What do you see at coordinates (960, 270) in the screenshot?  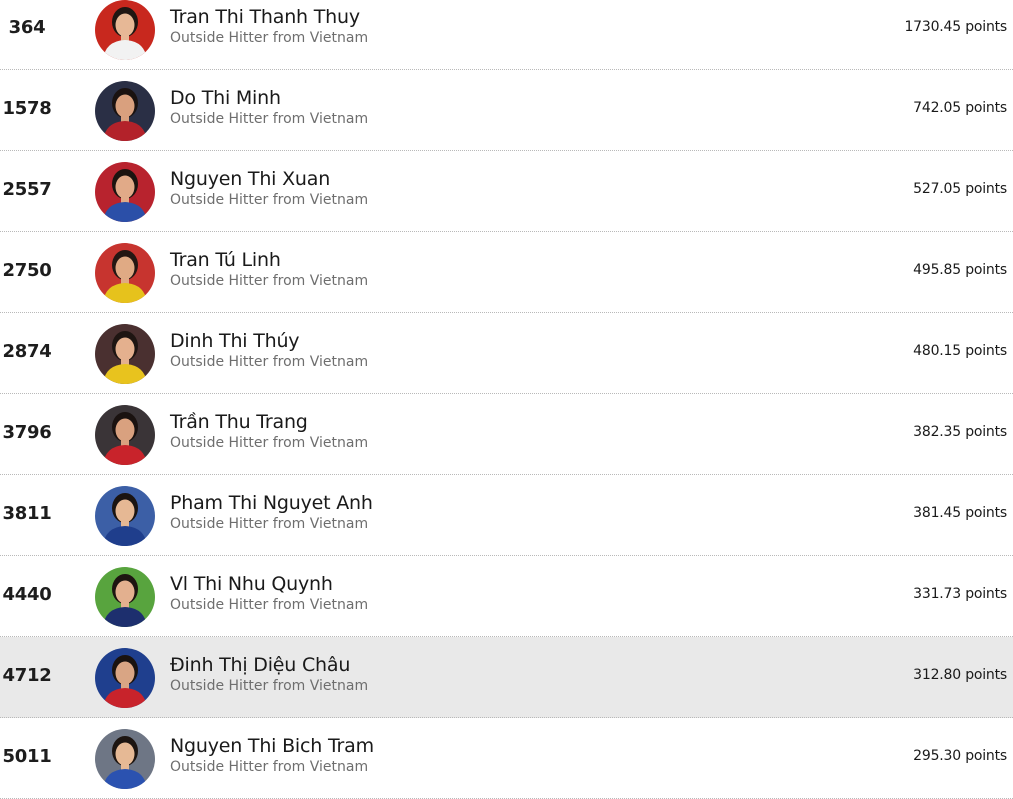 I see `player-points: 495.85 points` at bounding box center [960, 270].